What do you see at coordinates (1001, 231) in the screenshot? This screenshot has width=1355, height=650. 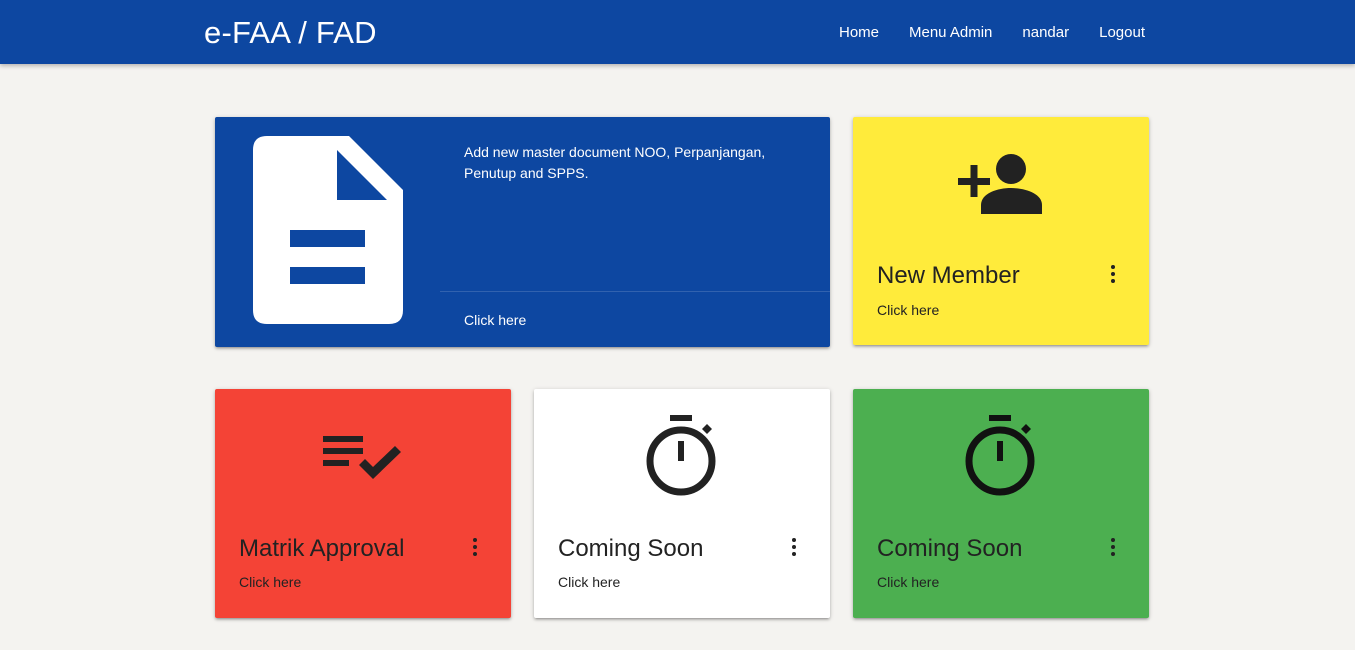 I see `new-member-card: New Member Click here` at bounding box center [1001, 231].